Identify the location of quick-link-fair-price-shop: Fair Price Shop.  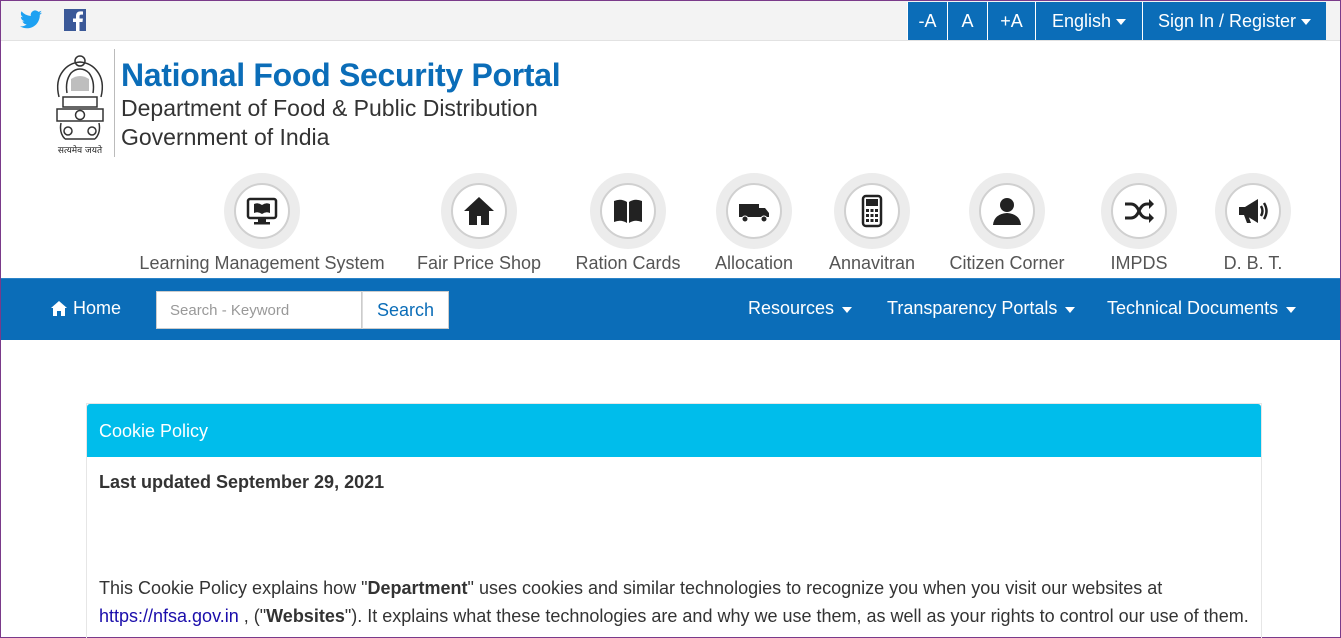
(479, 223).